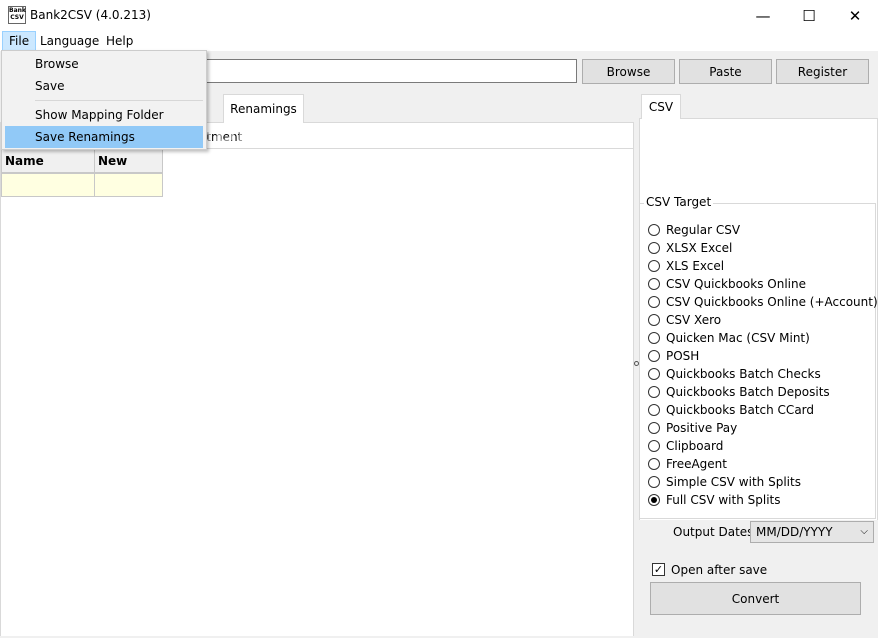 This screenshot has height=638, width=878. What do you see at coordinates (748, 392) in the screenshot?
I see `radio-label: Quickbooks Batch Deposits` at bounding box center [748, 392].